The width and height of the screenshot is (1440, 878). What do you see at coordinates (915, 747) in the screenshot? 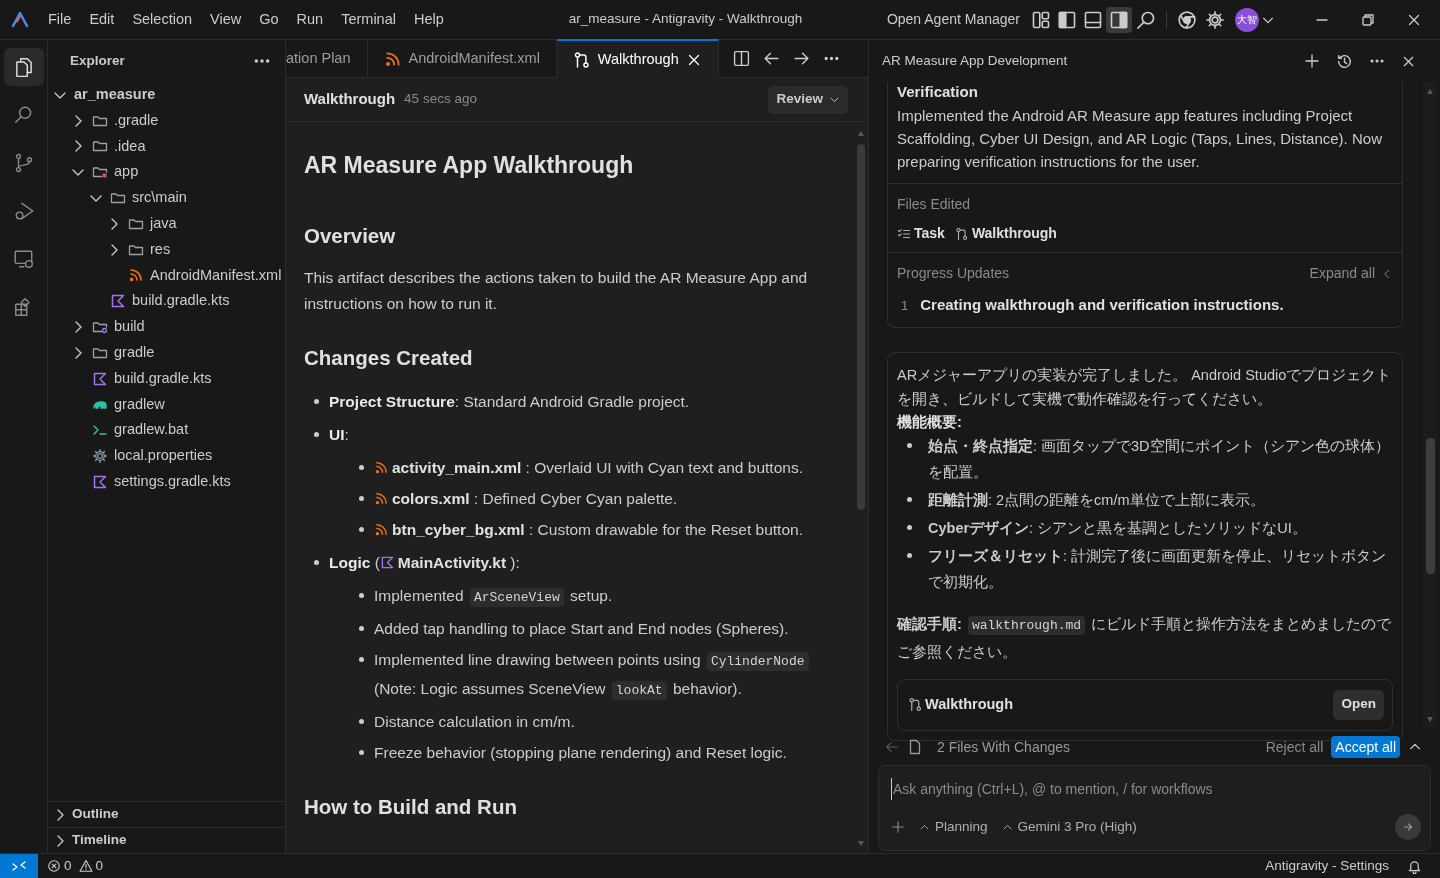
I see `document-icon` at bounding box center [915, 747].